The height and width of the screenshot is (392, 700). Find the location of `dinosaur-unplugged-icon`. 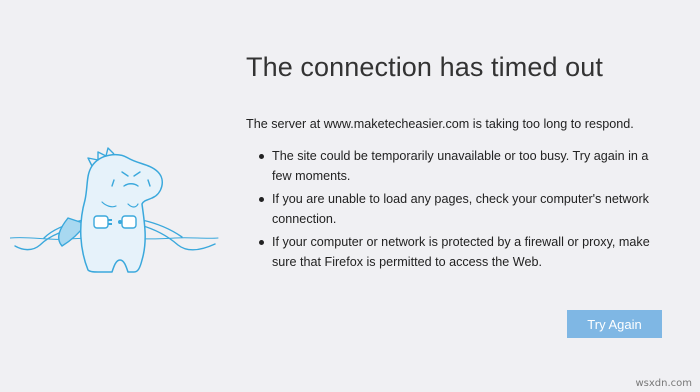

dinosaur-unplugged-icon is located at coordinates (114, 205).